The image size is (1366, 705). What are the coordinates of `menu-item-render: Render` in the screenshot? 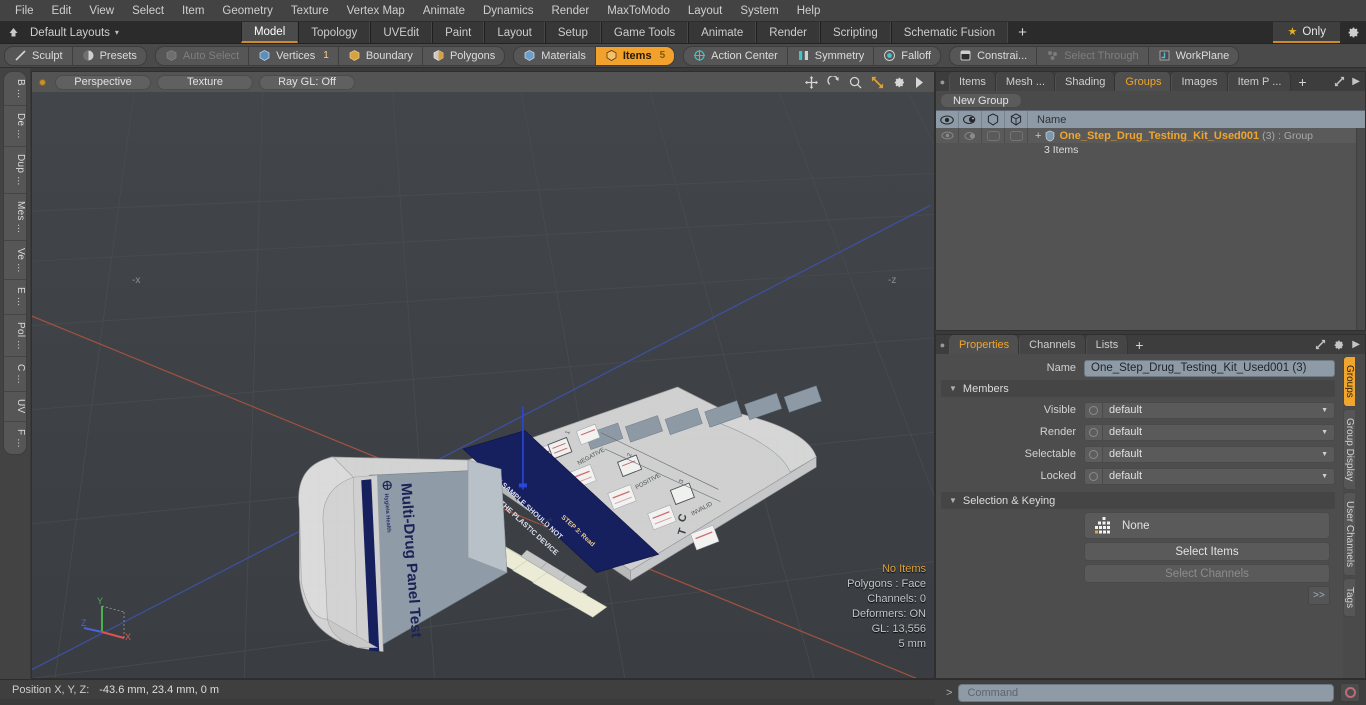 It's located at (570, 11).